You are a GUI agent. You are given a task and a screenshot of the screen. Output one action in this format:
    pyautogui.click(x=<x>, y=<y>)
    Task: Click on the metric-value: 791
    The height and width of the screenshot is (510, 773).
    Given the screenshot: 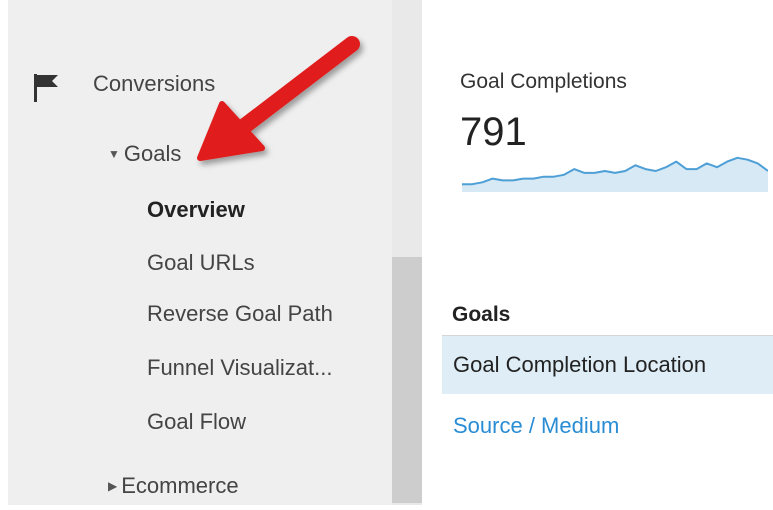 What is the action you would take?
    pyautogui.click(x=493, y=132)
    